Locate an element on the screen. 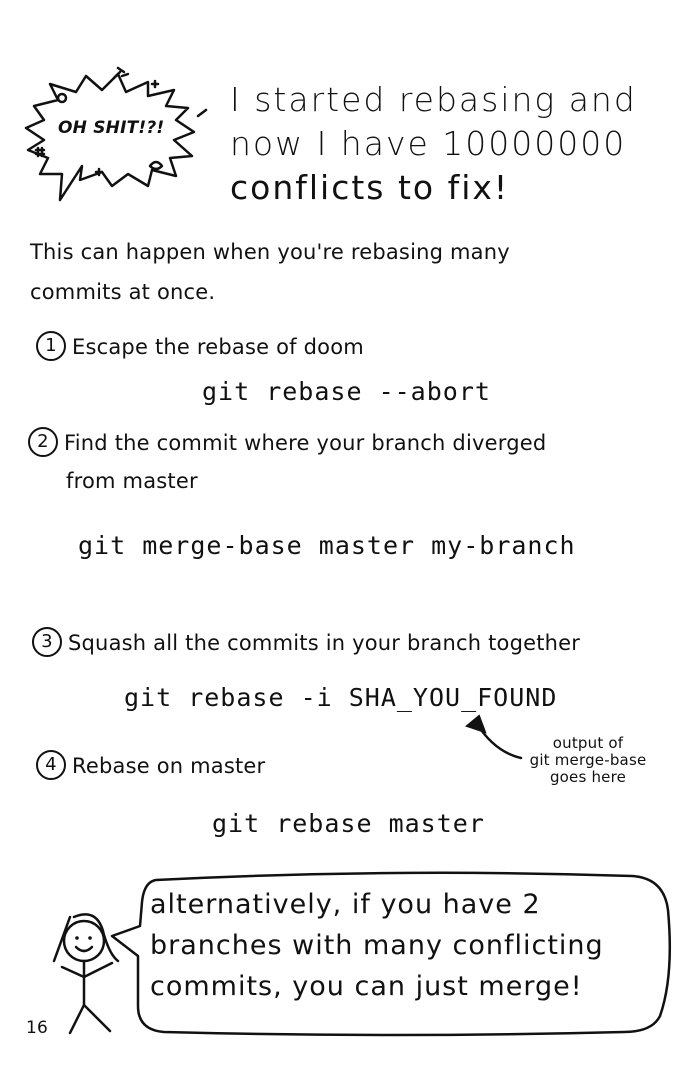  annotation-line: output of is located at coordinates (588, 743).